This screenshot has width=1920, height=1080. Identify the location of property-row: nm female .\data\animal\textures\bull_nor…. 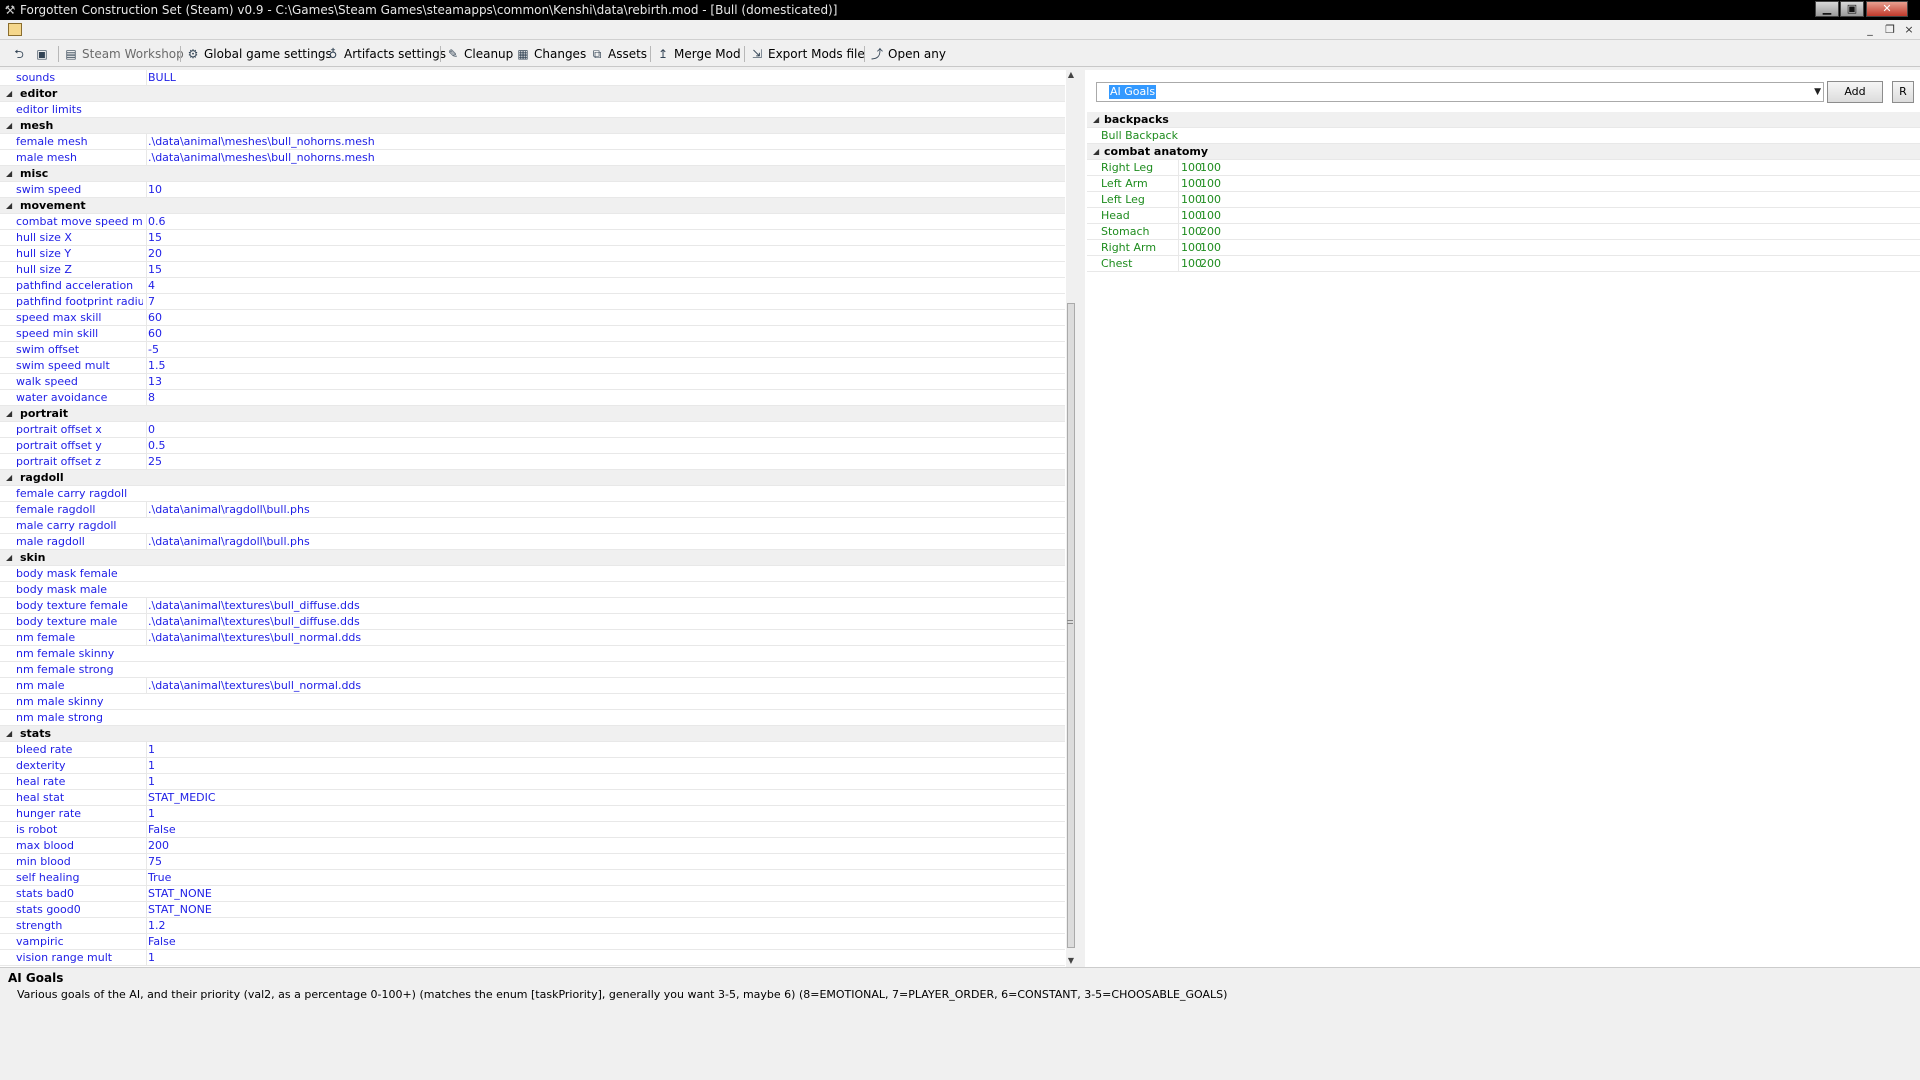
(532, 638).